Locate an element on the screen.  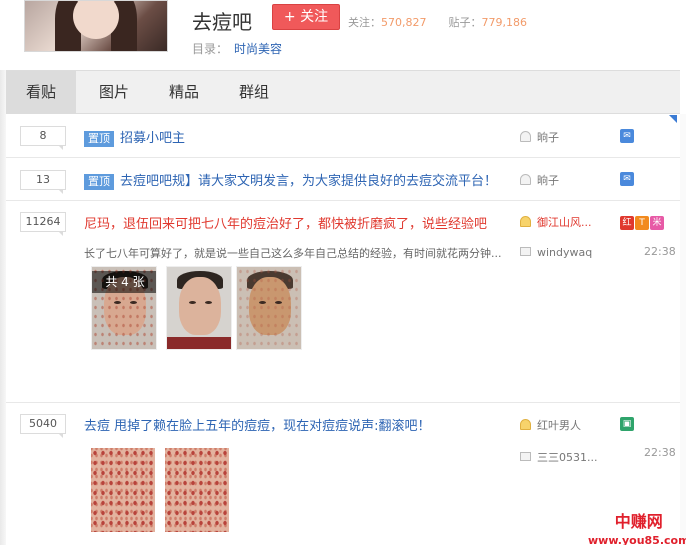
bar-title: 去痘吧 is located at coordinates (222, 20).